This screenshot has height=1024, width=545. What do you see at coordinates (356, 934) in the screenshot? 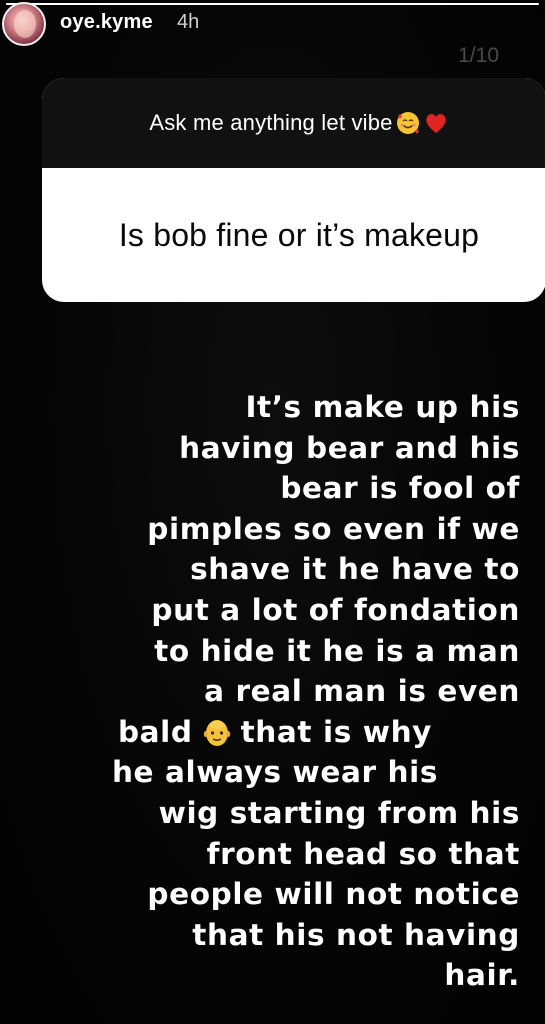
I see `reply-line: that his not having` at bounding box center [356, 934].